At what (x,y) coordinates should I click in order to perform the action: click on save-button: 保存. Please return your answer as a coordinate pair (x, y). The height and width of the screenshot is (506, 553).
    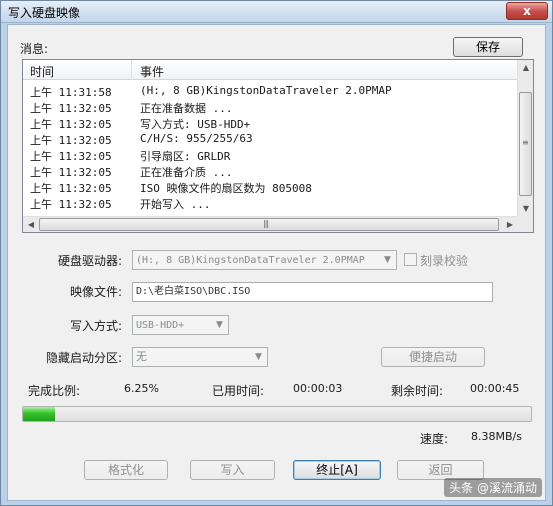
    Looking at the image, I should click on (488, 47).